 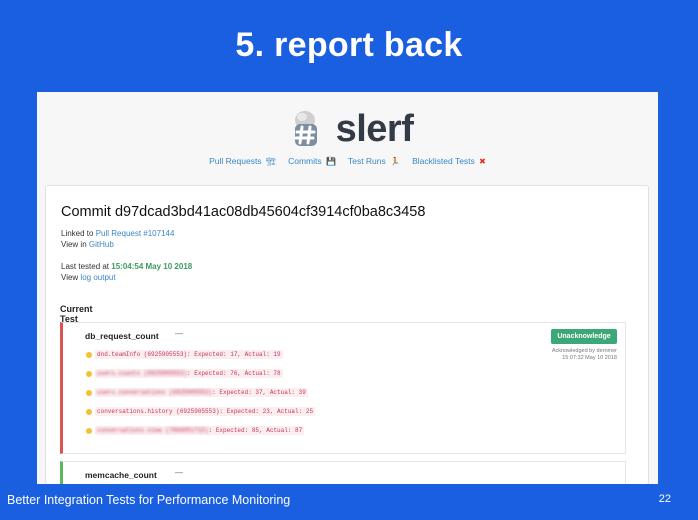 I want to click on test-name: memcache_count, so click(x=121, y=475).